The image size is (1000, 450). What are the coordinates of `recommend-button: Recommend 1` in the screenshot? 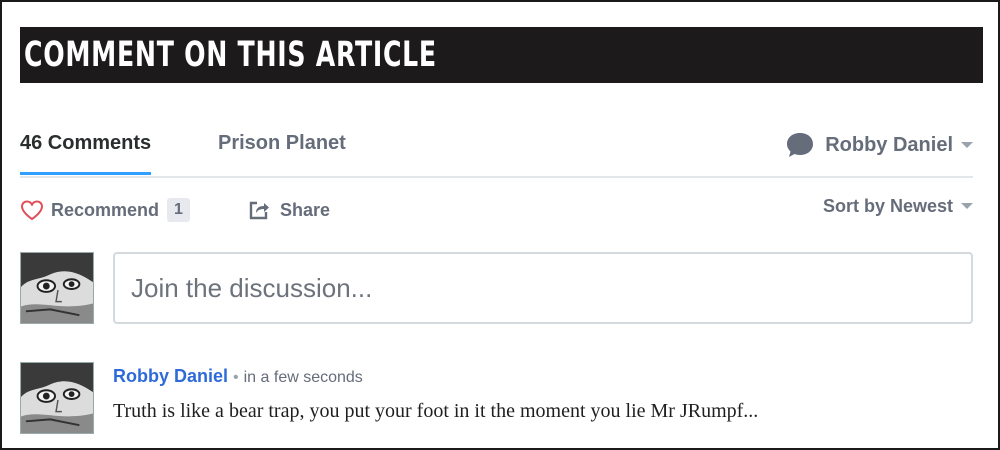 It's located at (105, 210).